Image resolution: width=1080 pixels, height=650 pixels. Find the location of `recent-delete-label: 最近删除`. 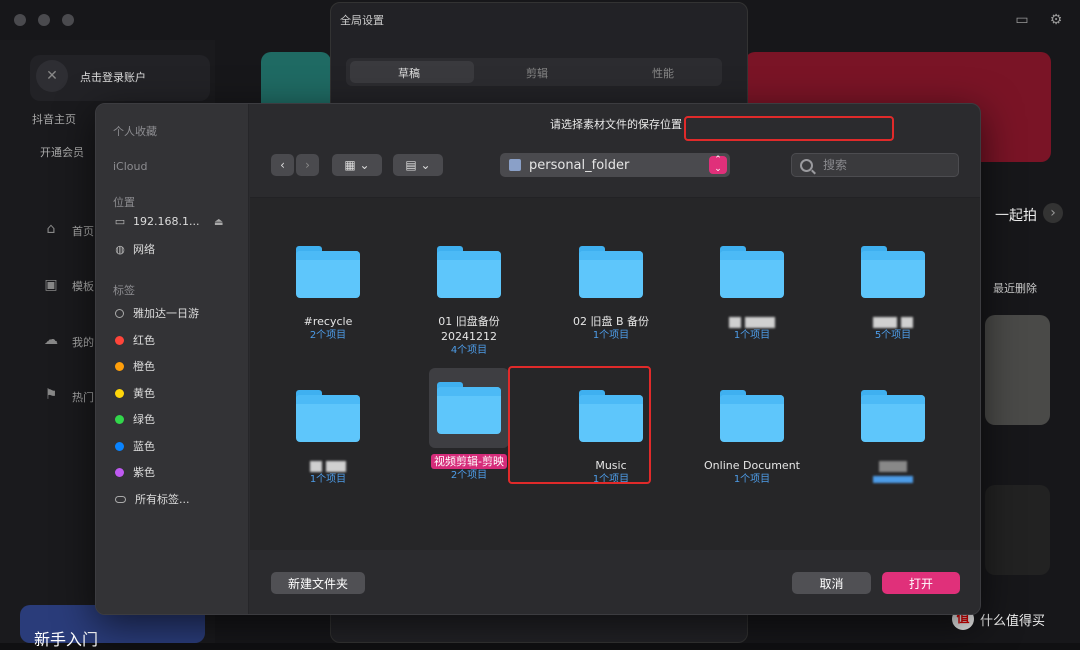

recent-delete-label: 最近删除 is located at coordinates (1015, 288).